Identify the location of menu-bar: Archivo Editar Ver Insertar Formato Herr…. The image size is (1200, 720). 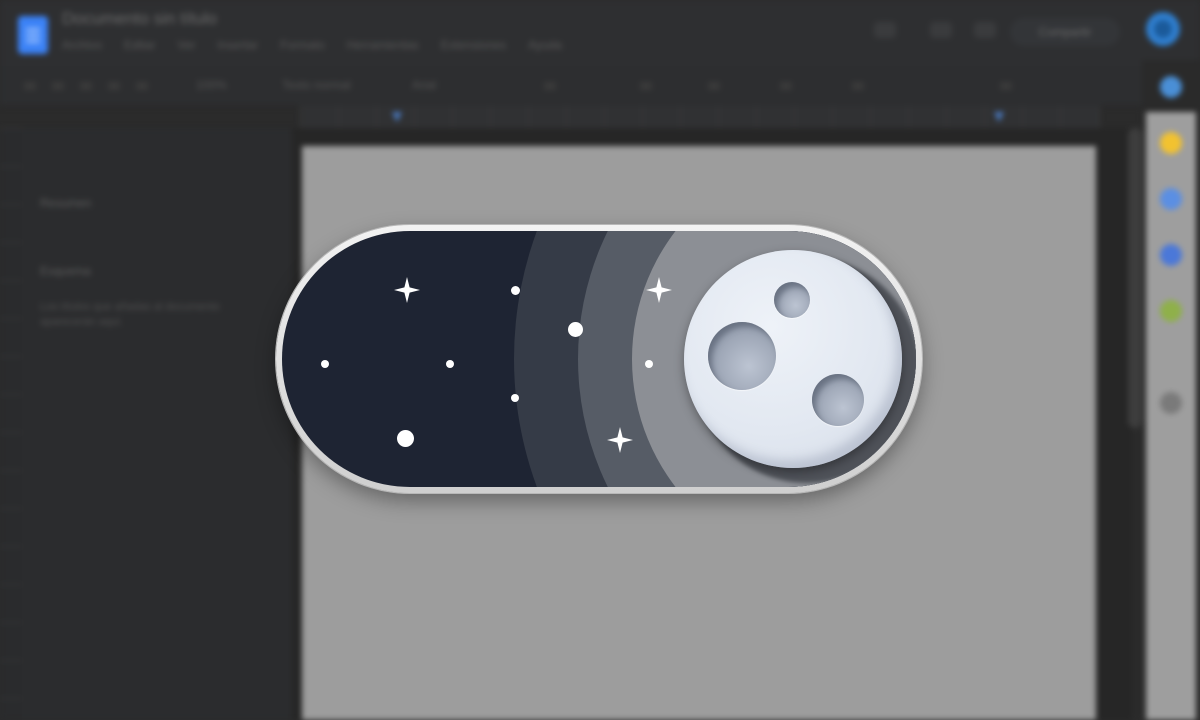
(312, 45).